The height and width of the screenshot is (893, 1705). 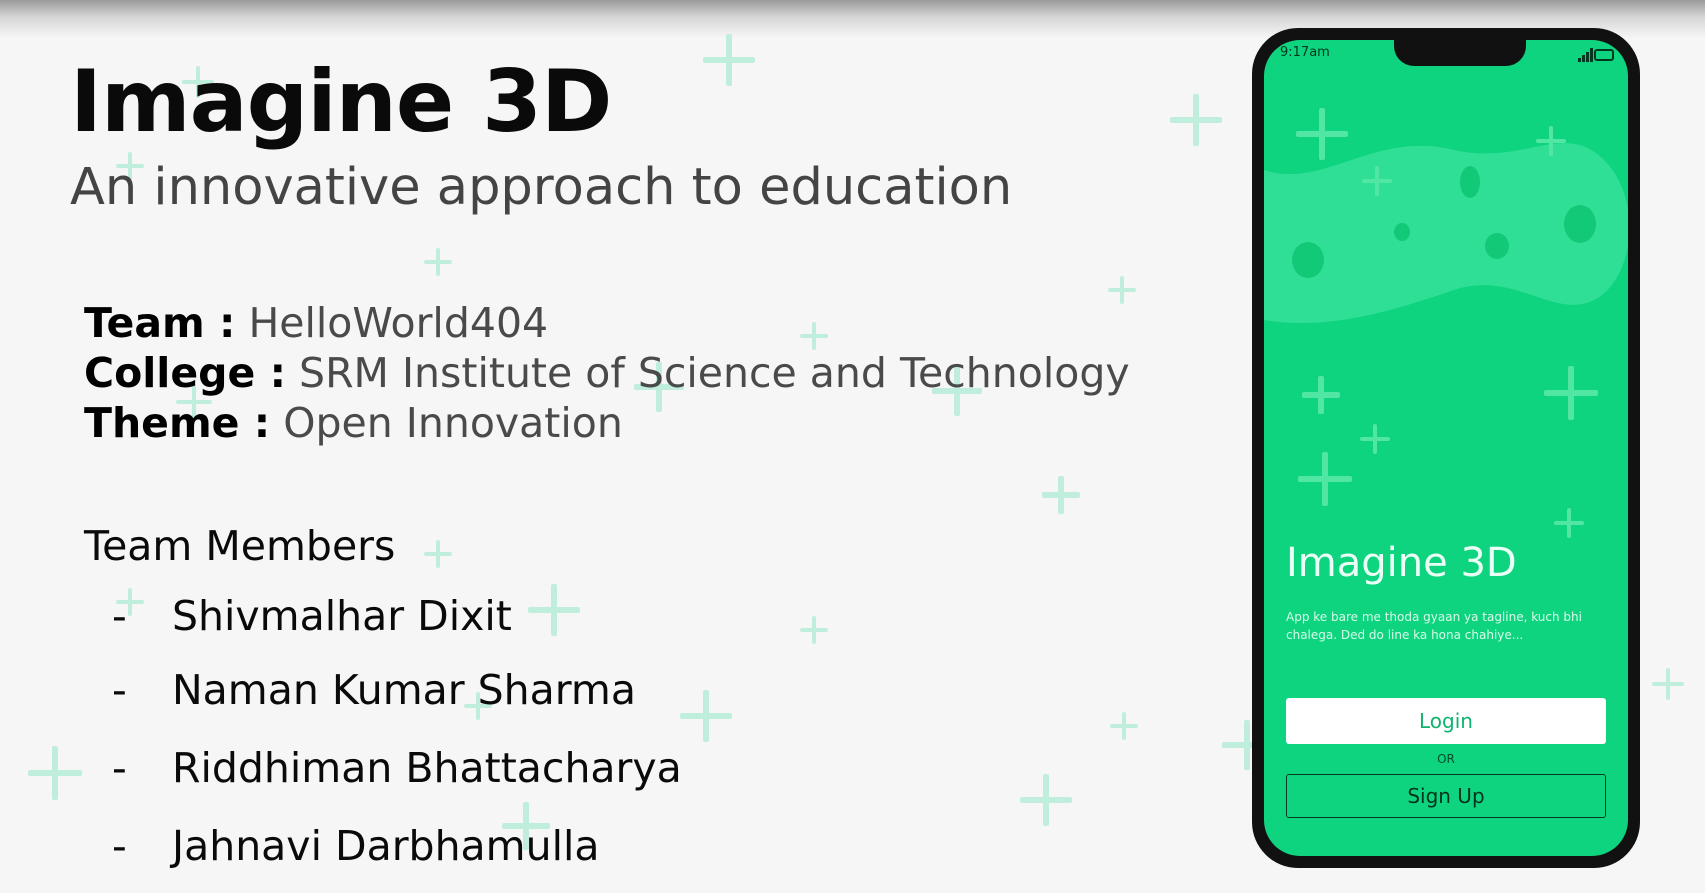 I want to click on theme-row: Theme : Open Innovation, so click(x=607, y=423).